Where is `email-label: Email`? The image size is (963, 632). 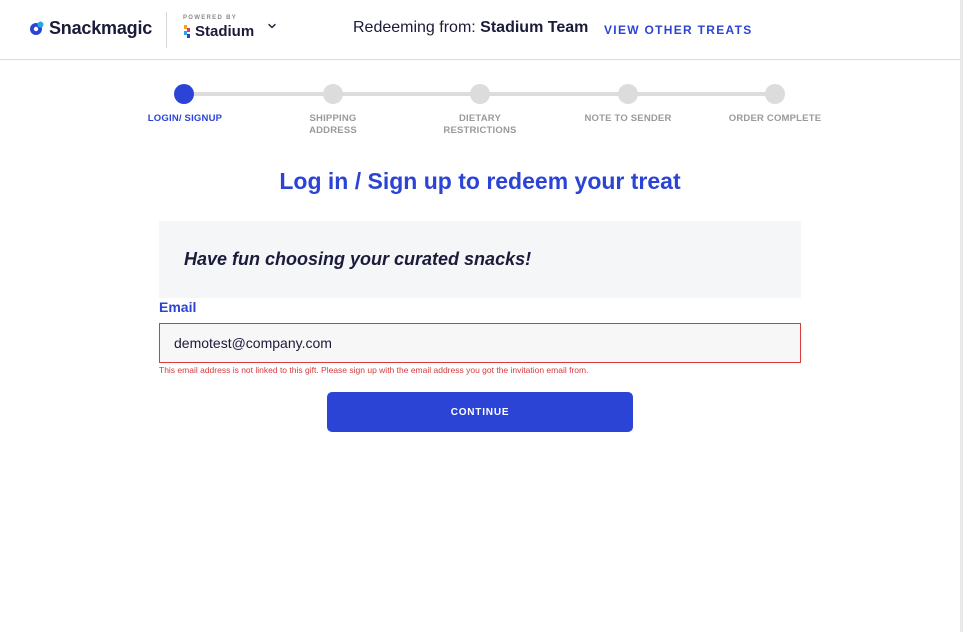 email-label: Email is located at coordinates (178, 307).